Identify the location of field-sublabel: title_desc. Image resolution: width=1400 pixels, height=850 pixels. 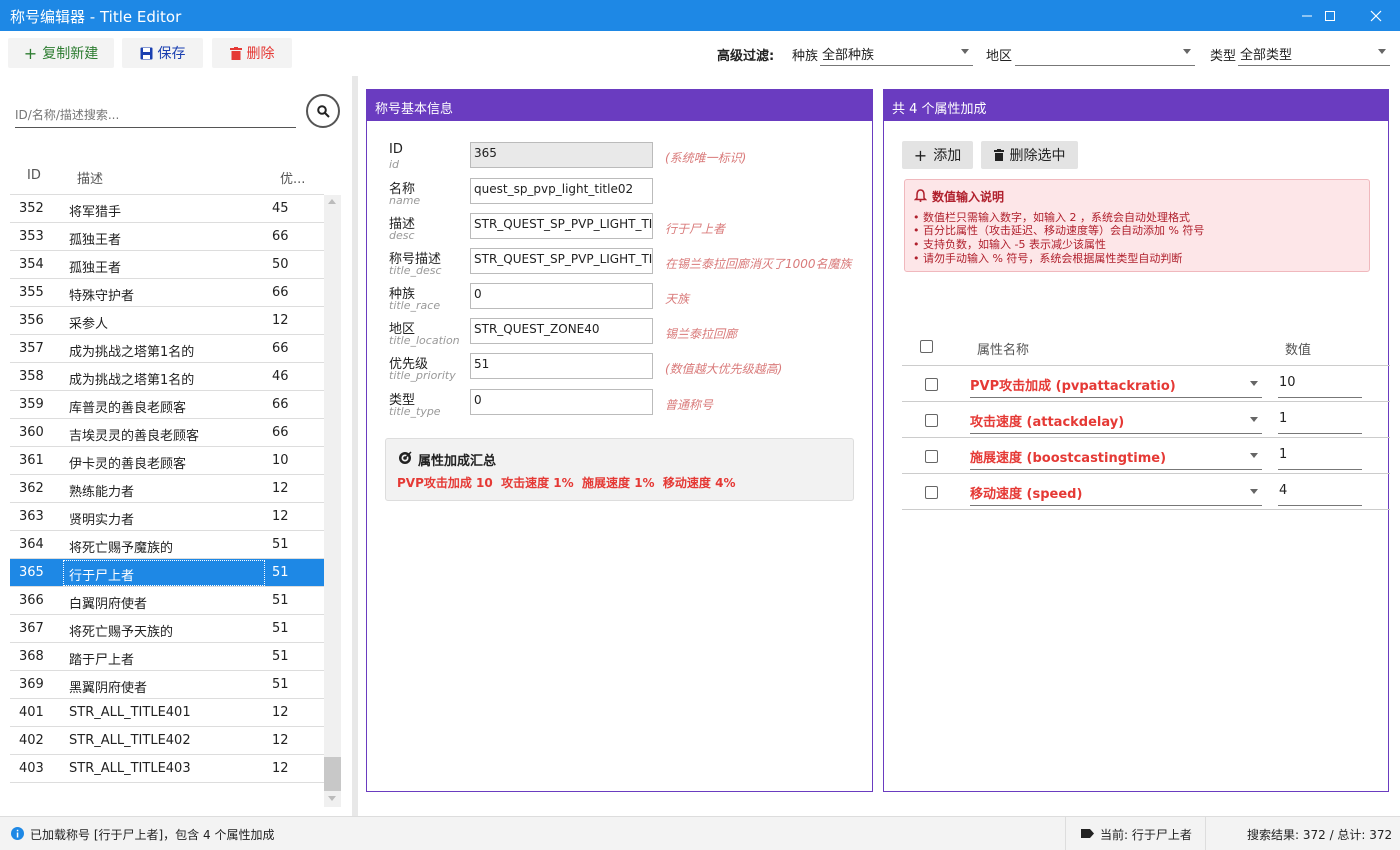
(415, 270).